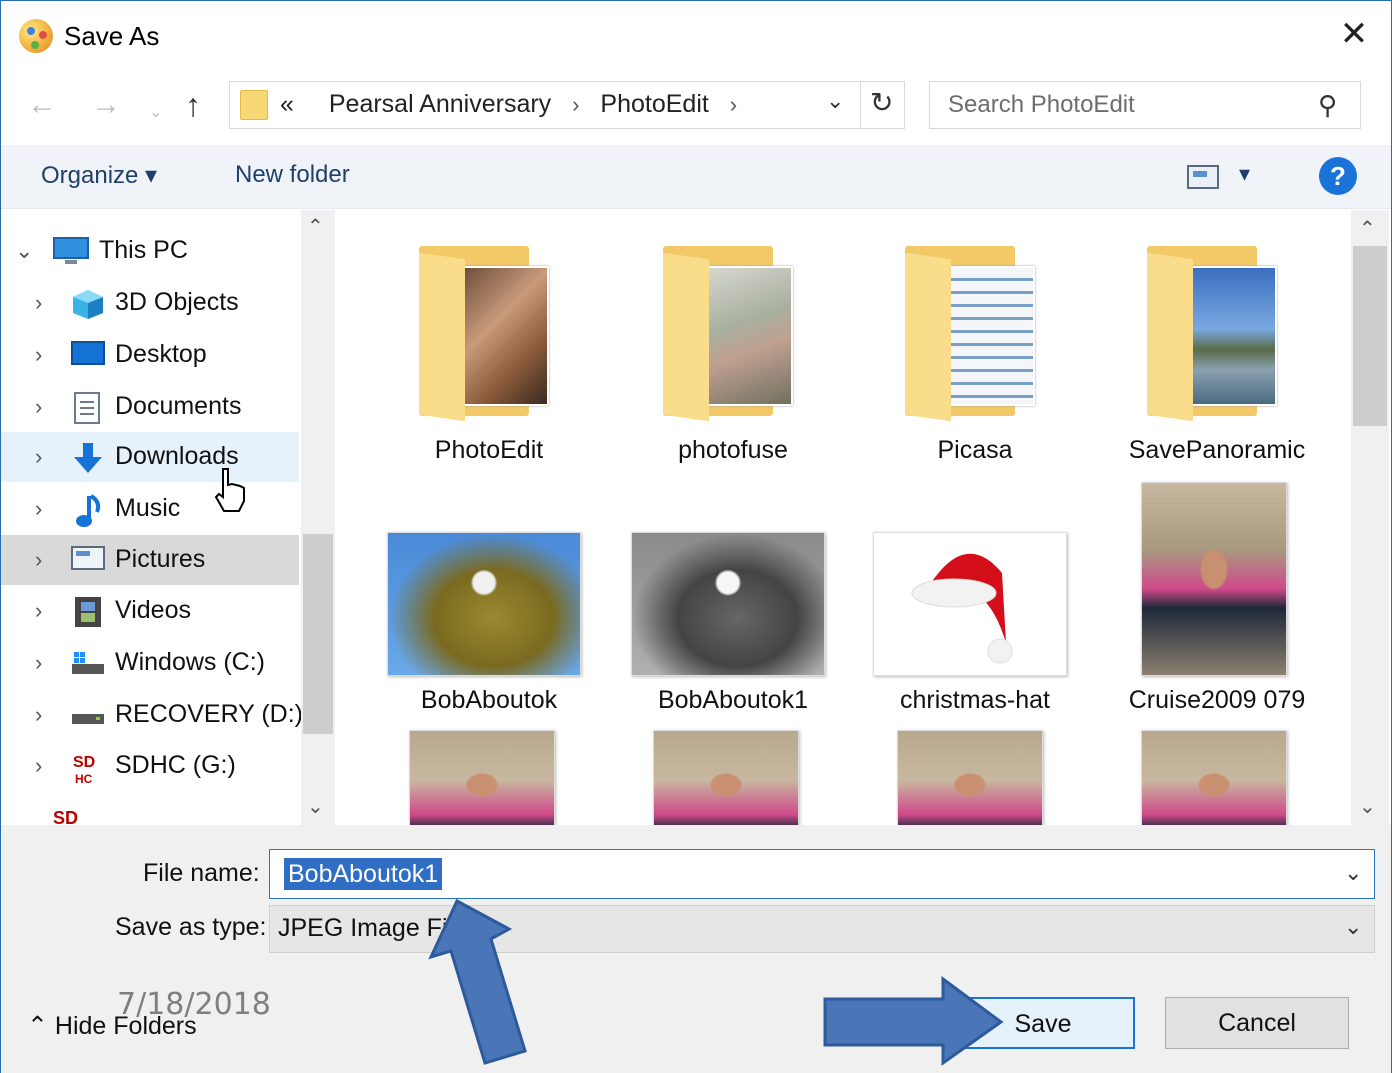 The height and width of the screenshot is (1073, 1392). What do you see at coordinates (1203, 177) in the screenshot?
I see `change-view-icon` at bounding box center [1203, 177].